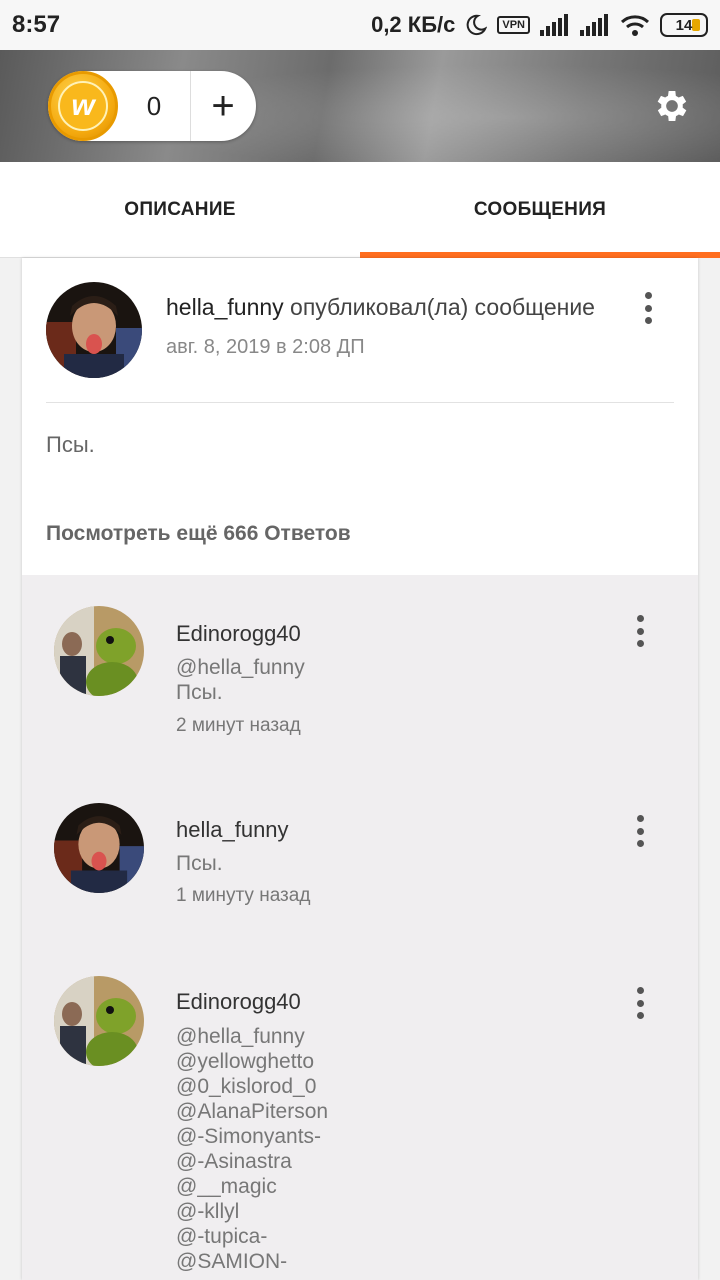  What do you see at coordinates (672, 106) in the screenshot?
I see `gear-icon` at bounding box center [672, 106].